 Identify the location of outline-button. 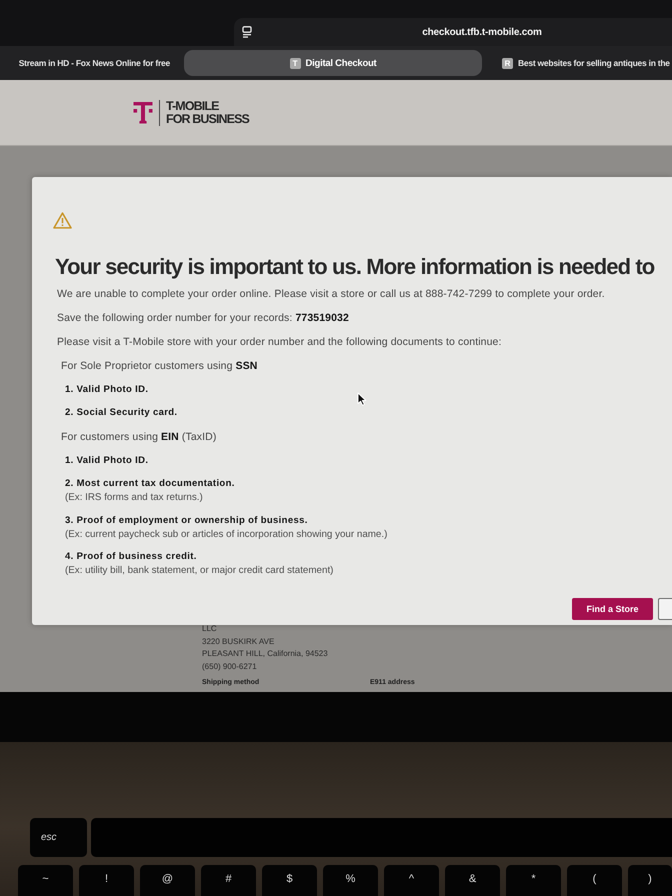
(665, 609).